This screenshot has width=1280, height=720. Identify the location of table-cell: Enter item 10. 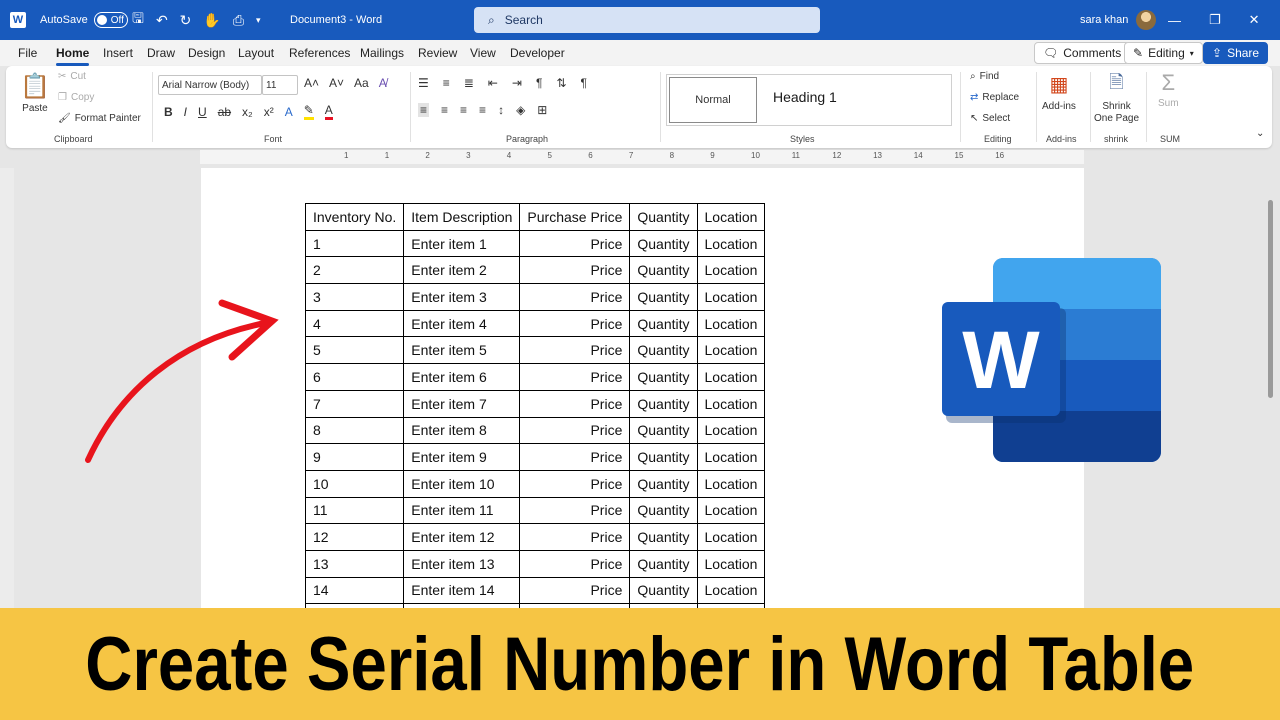
(462, 483).